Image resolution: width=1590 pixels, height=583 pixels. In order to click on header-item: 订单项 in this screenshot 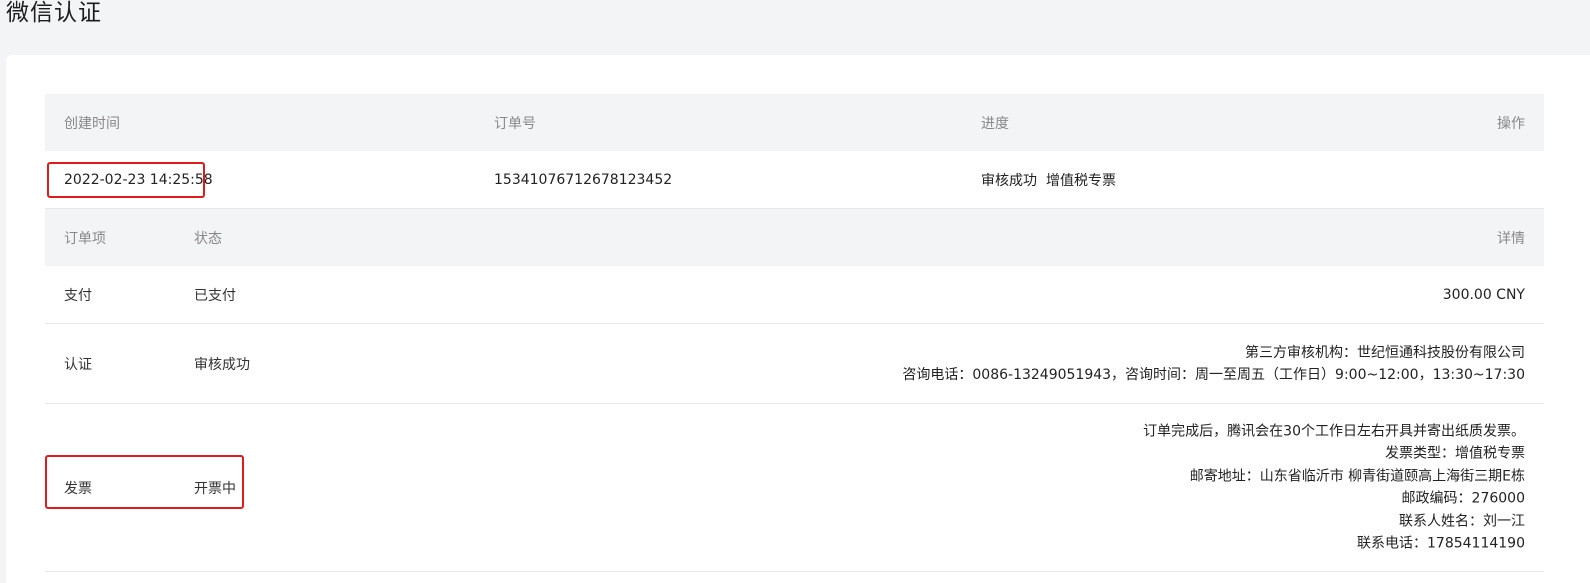, I will do `click(85, 238)`.